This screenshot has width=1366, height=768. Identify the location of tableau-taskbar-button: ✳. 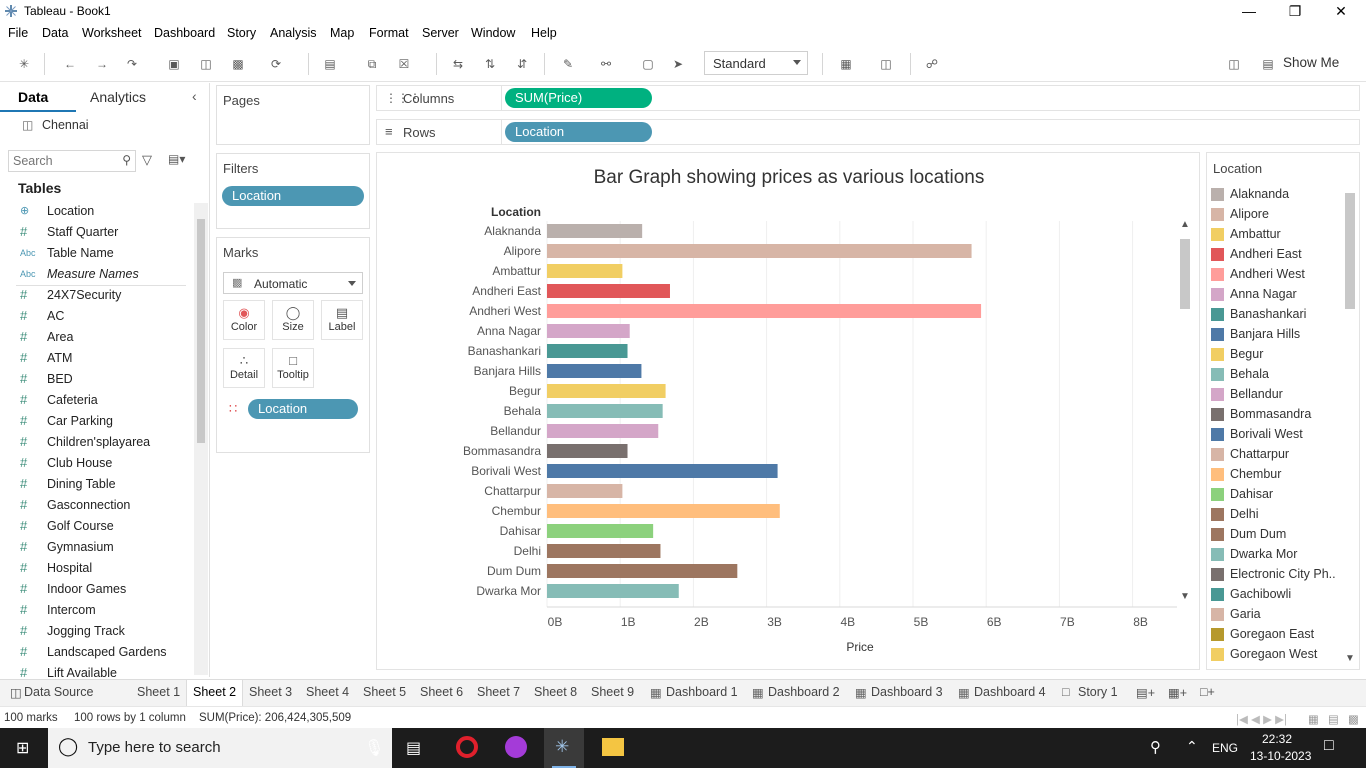
(564, 748).